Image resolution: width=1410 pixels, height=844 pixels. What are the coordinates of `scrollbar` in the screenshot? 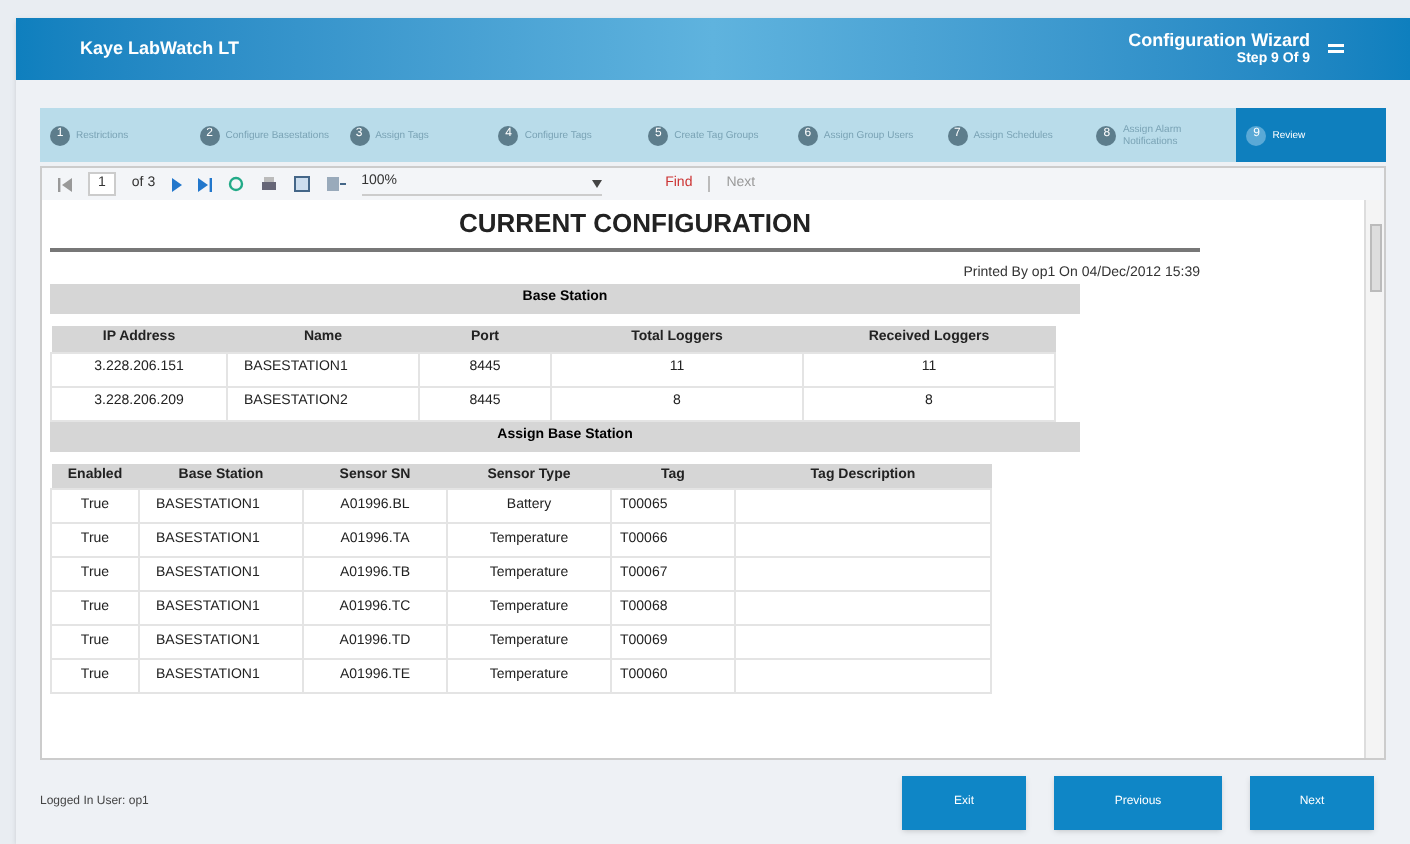 It's located at (1374, 479).